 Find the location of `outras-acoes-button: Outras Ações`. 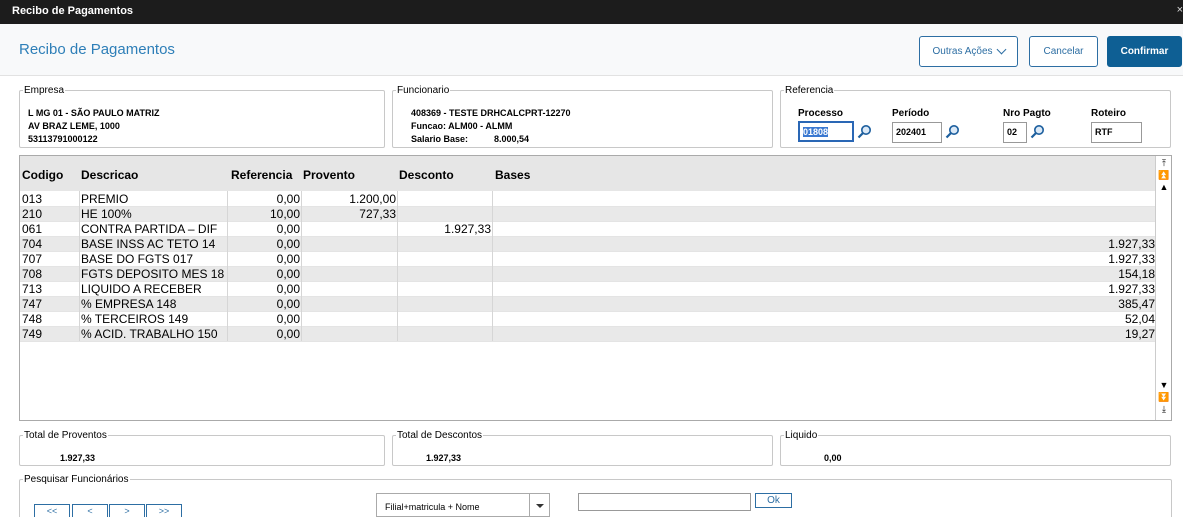

outras-acoes-button: Outras Ações is located at coordinates (968, 51).